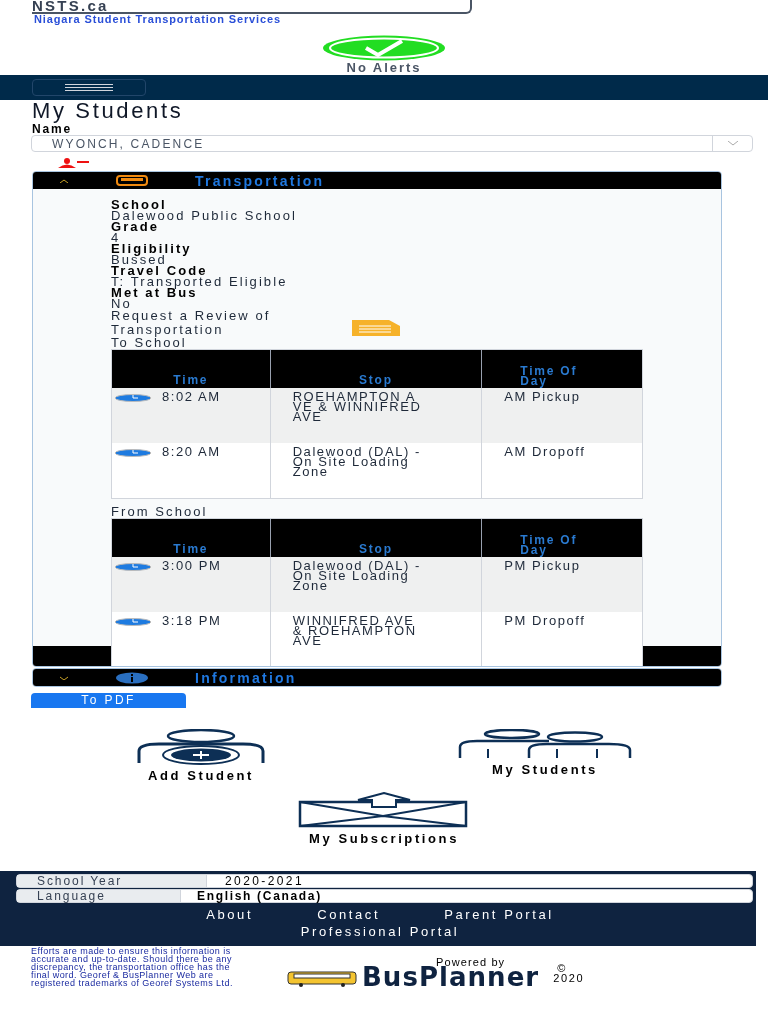 The height and width of the screenshot is (1024, 768). What do you see at coordinates (384, 810) in the screenshot?
I see `mail-icon` at bounding box center [384, 810].